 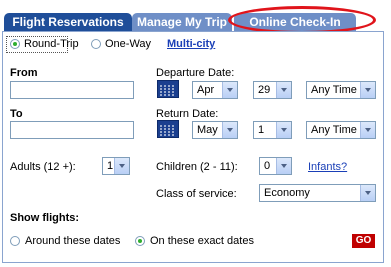 I want to click on return-time-value: Any Time, so click(x=334, y=130).